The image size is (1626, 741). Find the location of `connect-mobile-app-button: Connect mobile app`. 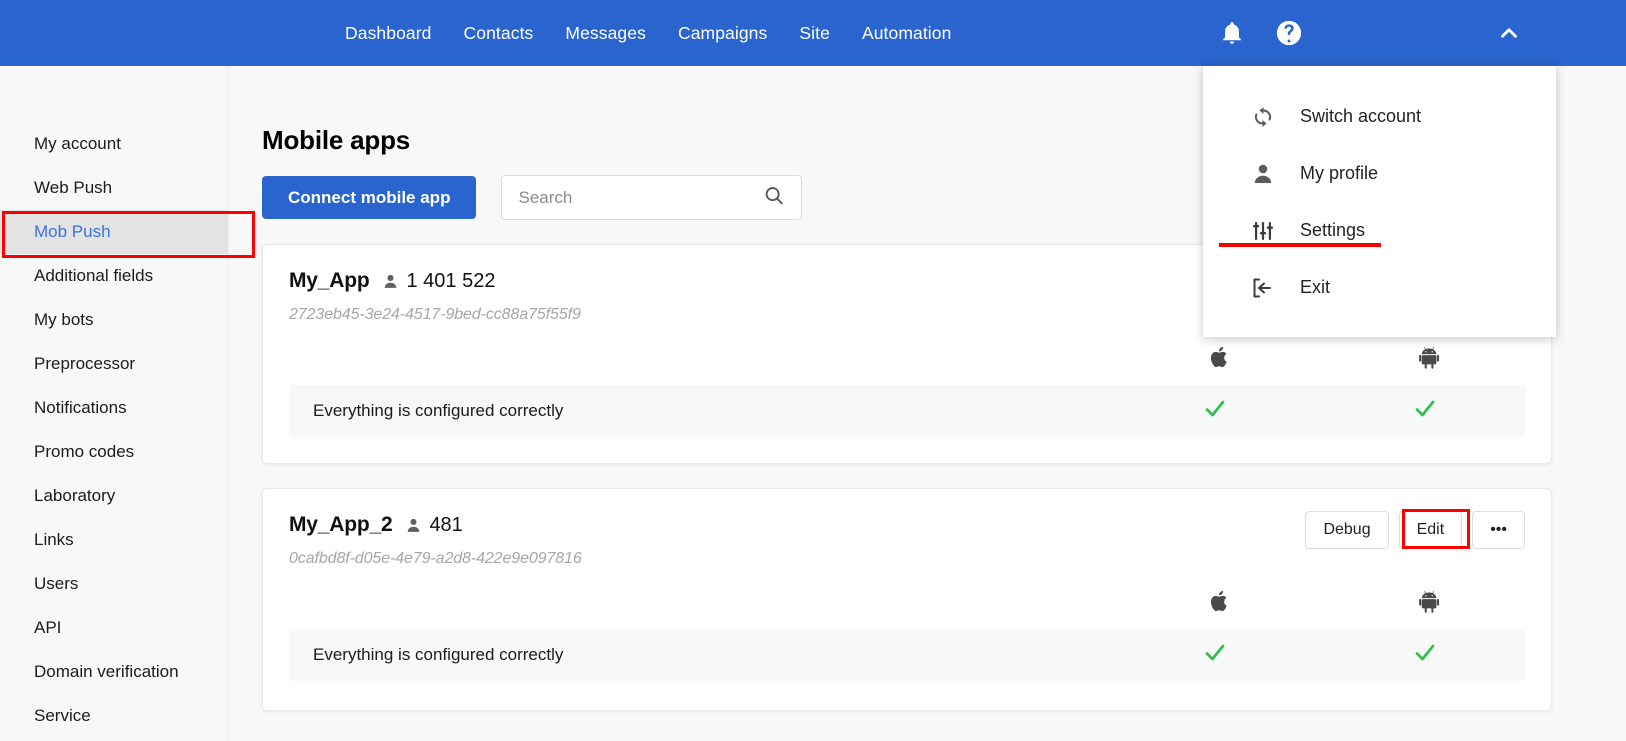

connect-mobile-app-button: Connect mobile app is located at coordinates (369, 197).